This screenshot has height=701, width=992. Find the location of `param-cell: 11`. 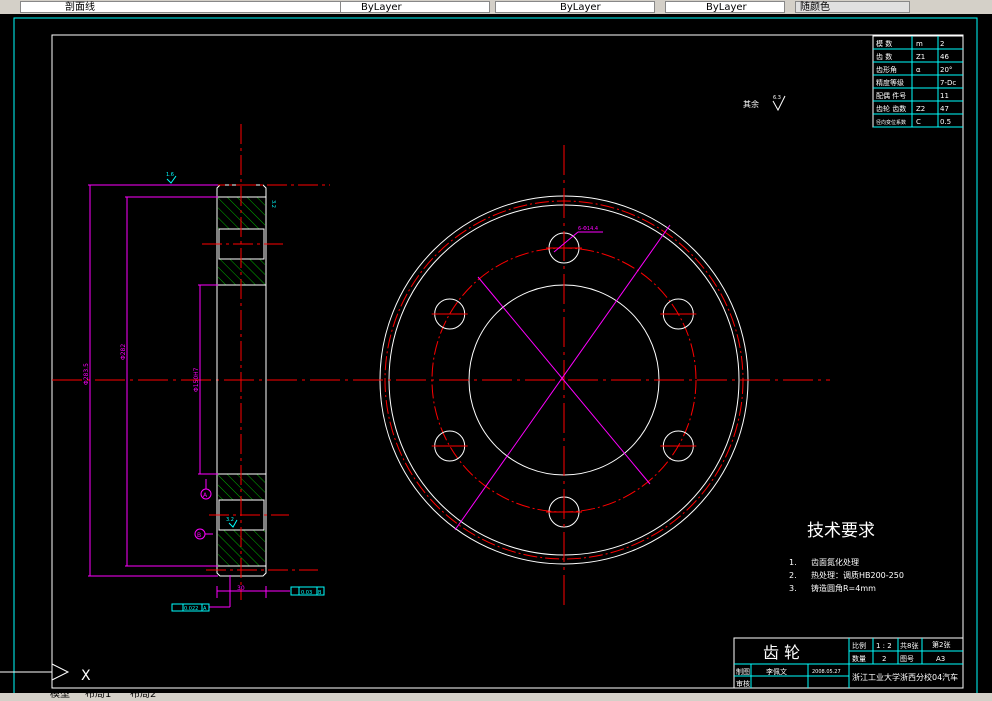

param-cell: 11 is located at coordinates (944, 96).